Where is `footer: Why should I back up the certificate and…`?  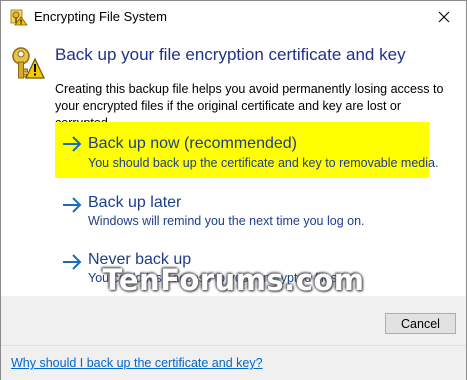
footer: Why should I back up the certificate and… is located at coordinates (233, 362).